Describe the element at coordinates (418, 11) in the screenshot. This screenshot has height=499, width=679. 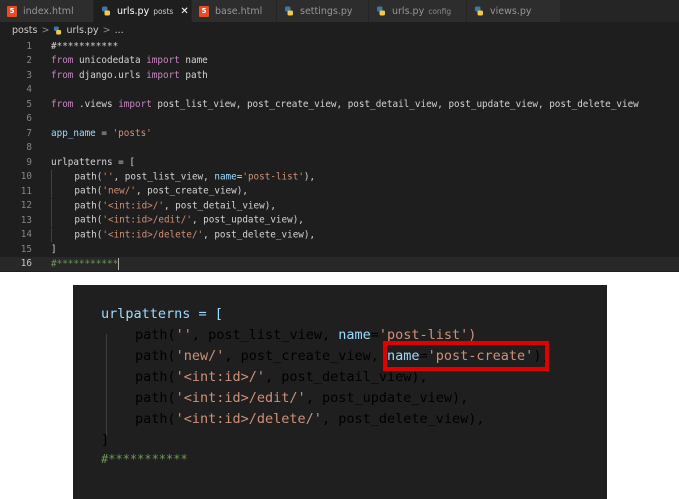
I see `tab-urls-py-config: urls.py config` at that location.